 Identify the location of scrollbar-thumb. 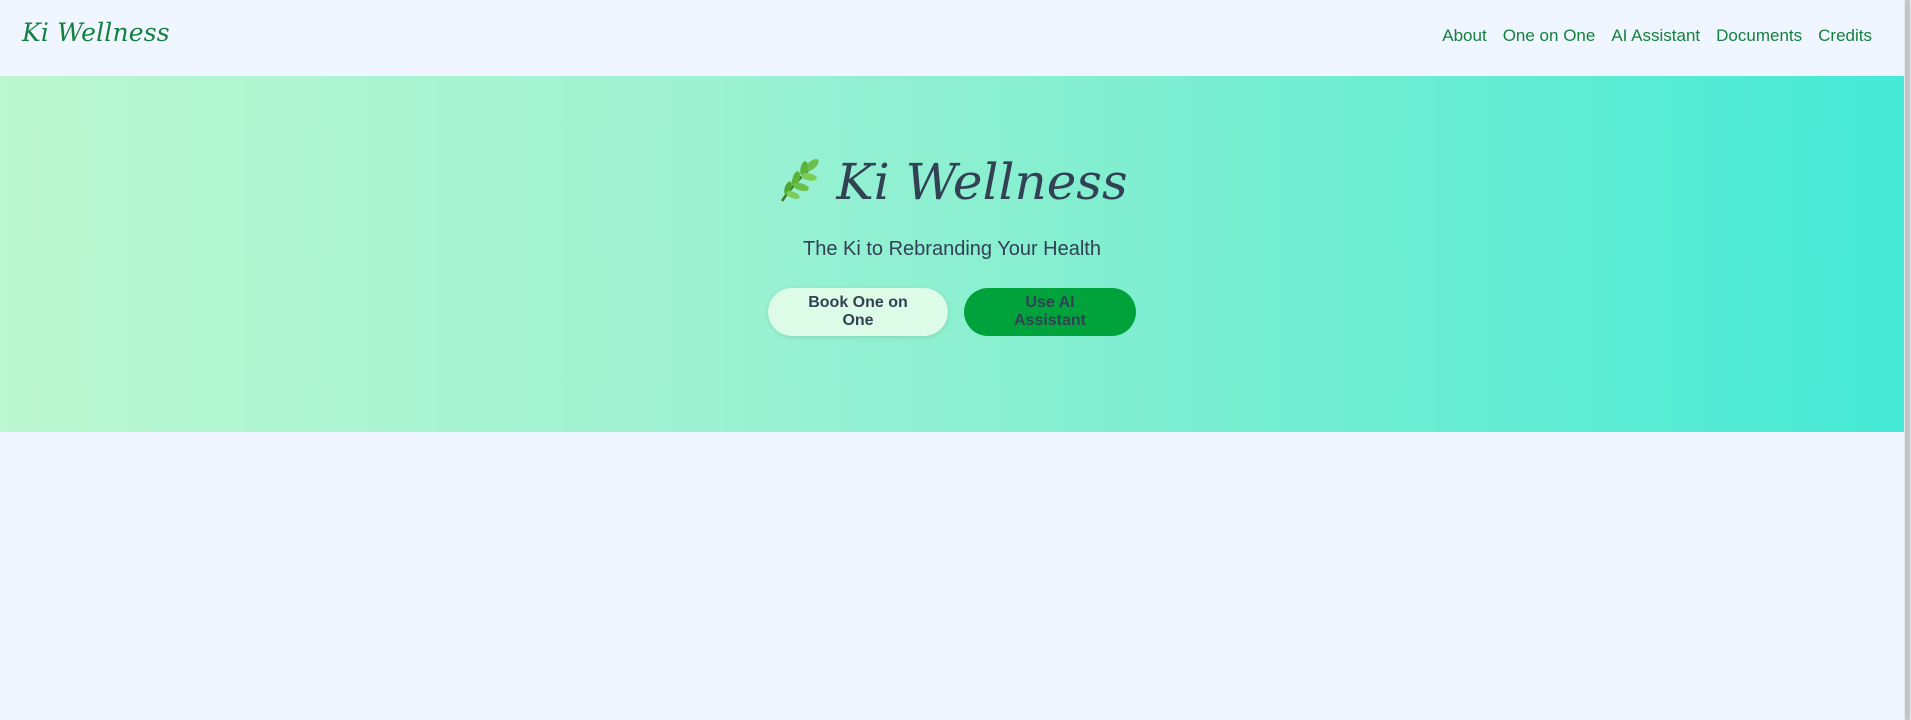
(1907, 360).